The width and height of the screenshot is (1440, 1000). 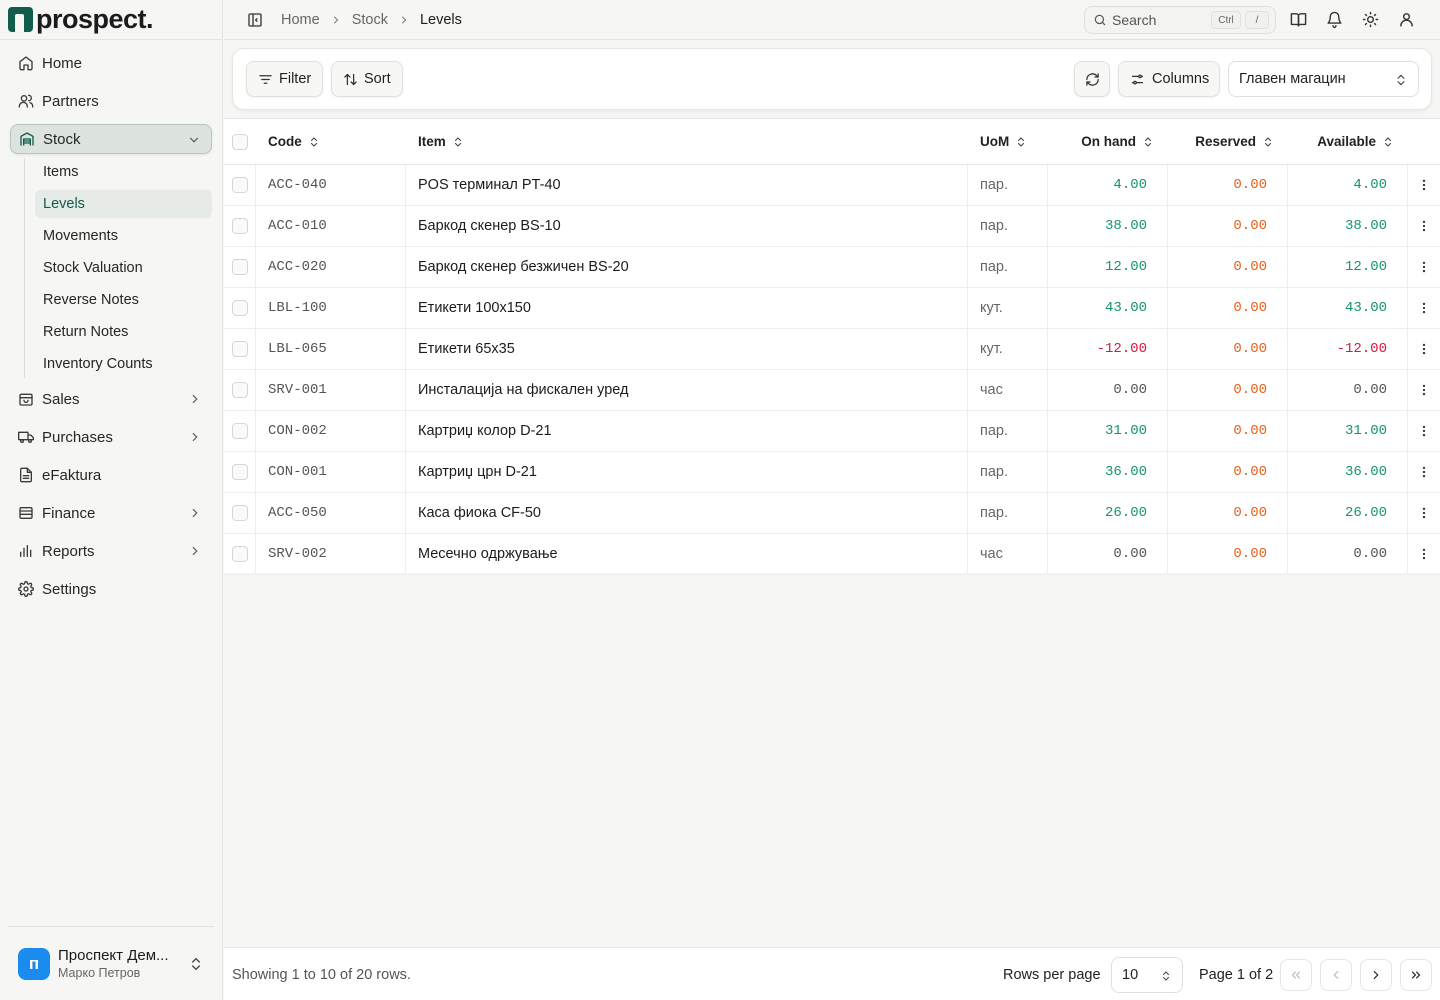 What do you see at coordinates (367, 79) in the screenshot?
I see `sort-button: Sort` at bounding box center [367, 79].